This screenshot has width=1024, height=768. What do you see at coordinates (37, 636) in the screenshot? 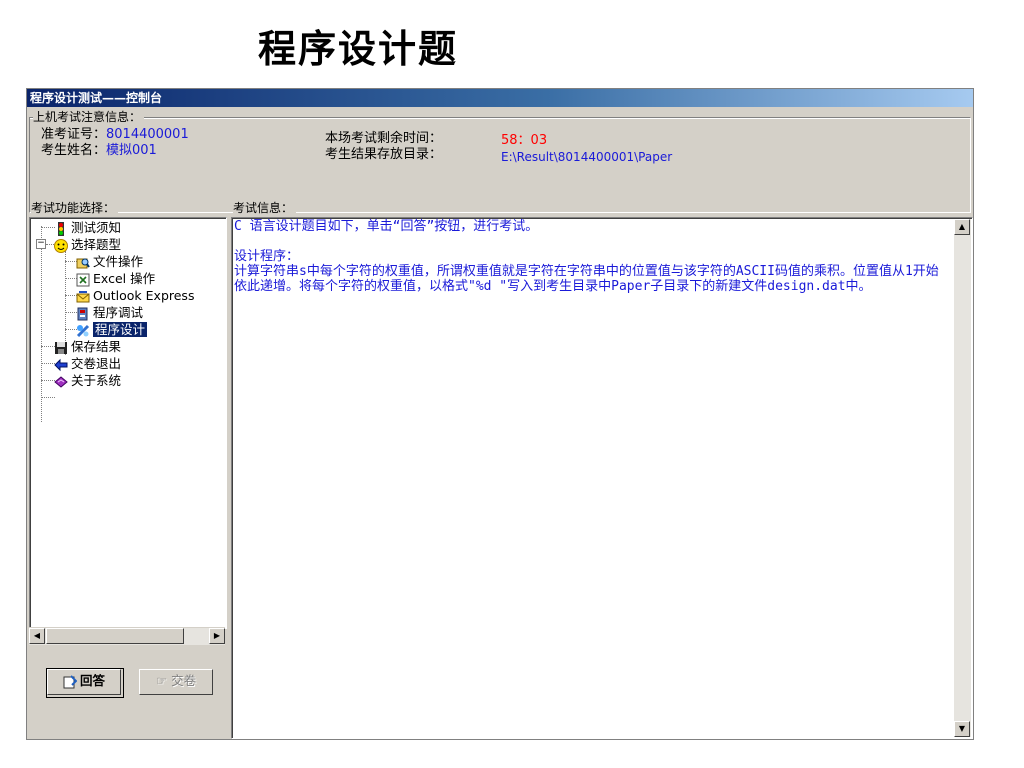
I see `scroll-left-button: ◀` at bounding box center [37, 636].